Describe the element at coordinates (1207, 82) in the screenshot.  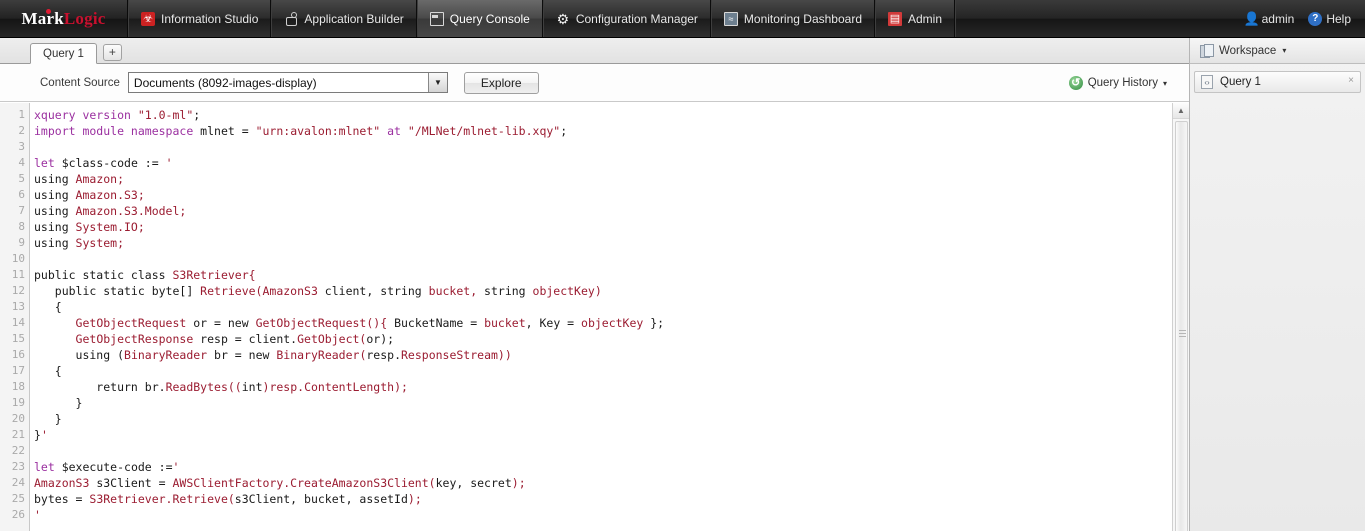
I see `document-icon` at that location.